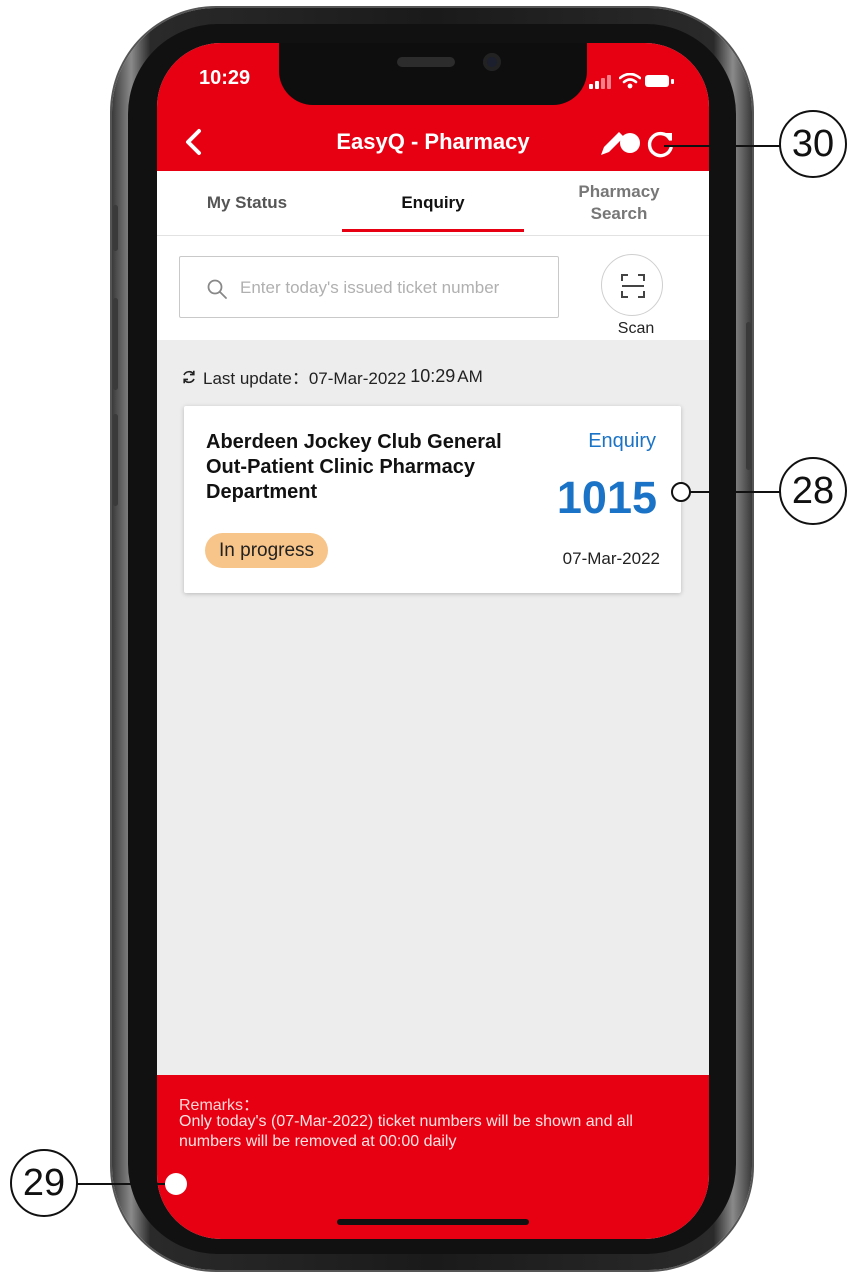 The image size is (852, 1275). What do you see at coordinates (606, 497) in the screenshot?
I see `ticket-number: 1015` at bounding box center [606, 497].